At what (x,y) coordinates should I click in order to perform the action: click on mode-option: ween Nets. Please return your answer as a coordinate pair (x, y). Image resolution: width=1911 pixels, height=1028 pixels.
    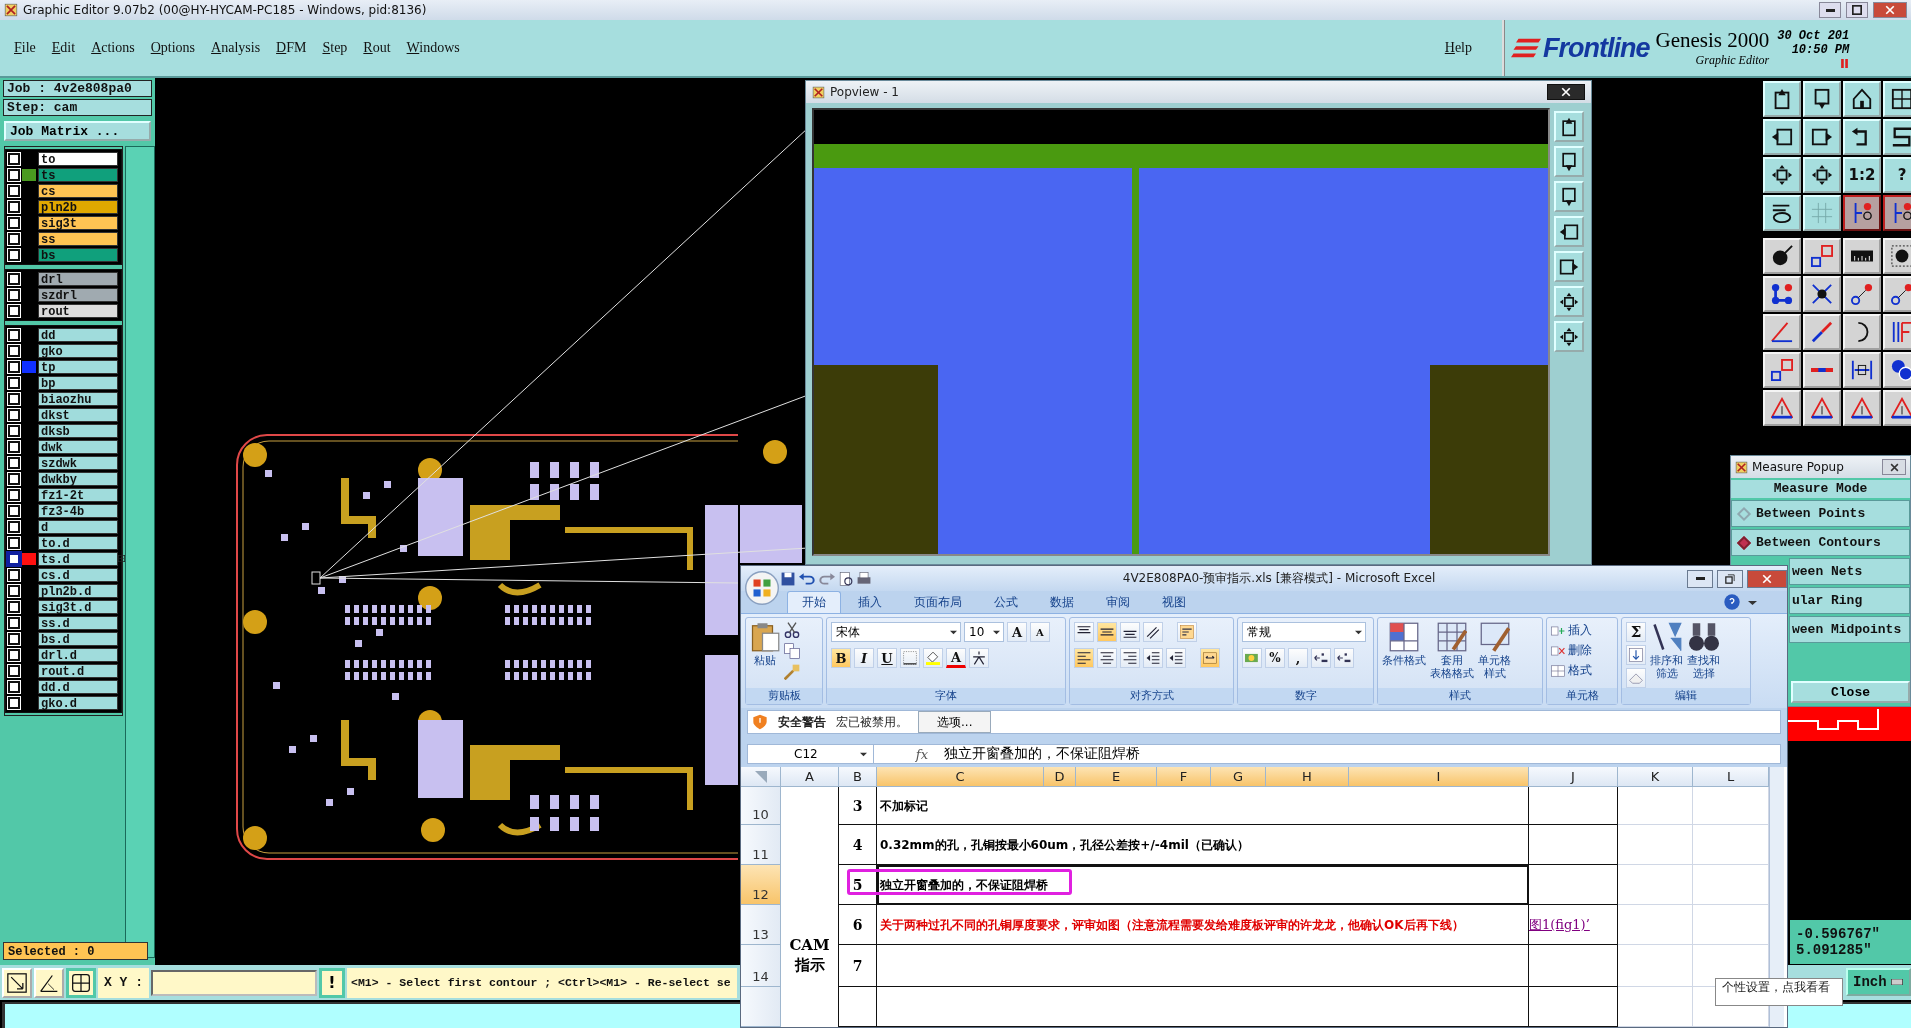
    Looking at the image, I should click on (1849, 571).